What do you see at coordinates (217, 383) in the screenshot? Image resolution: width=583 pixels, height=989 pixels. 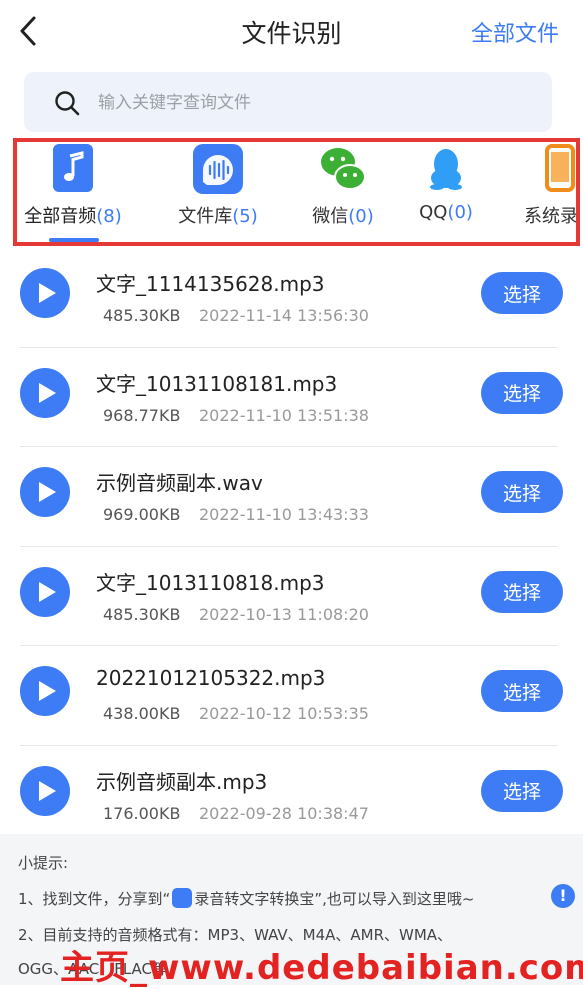 I see `file-name: 文字_10131108181.mp3` at bounding box center [217, 383].